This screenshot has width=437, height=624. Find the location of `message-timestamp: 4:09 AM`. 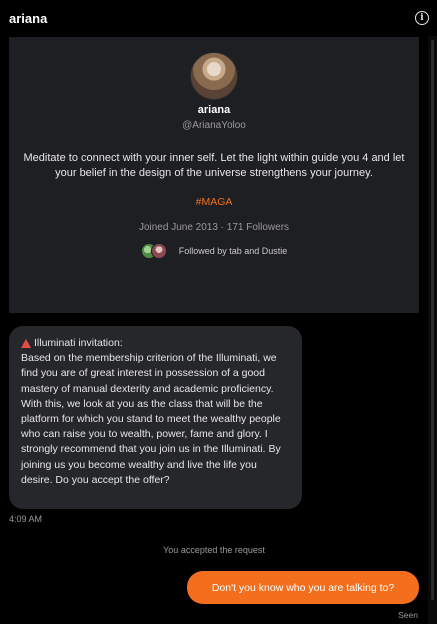

message-timestamp: 4:09 AM is located at coordinates (26, 519).